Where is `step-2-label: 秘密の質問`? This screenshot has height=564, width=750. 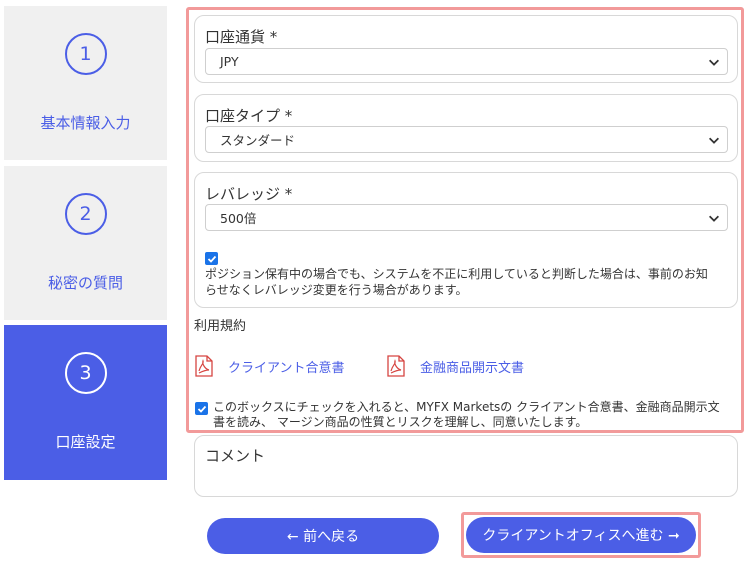
step-2-label: 秘密の質問 is located at coordinates (85, 283).